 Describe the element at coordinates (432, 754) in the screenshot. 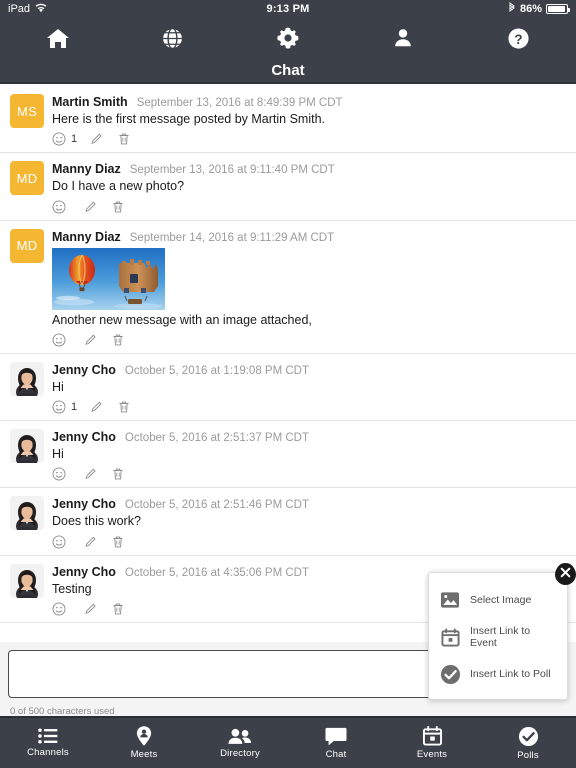

I see `tab-label: Events` at that location.